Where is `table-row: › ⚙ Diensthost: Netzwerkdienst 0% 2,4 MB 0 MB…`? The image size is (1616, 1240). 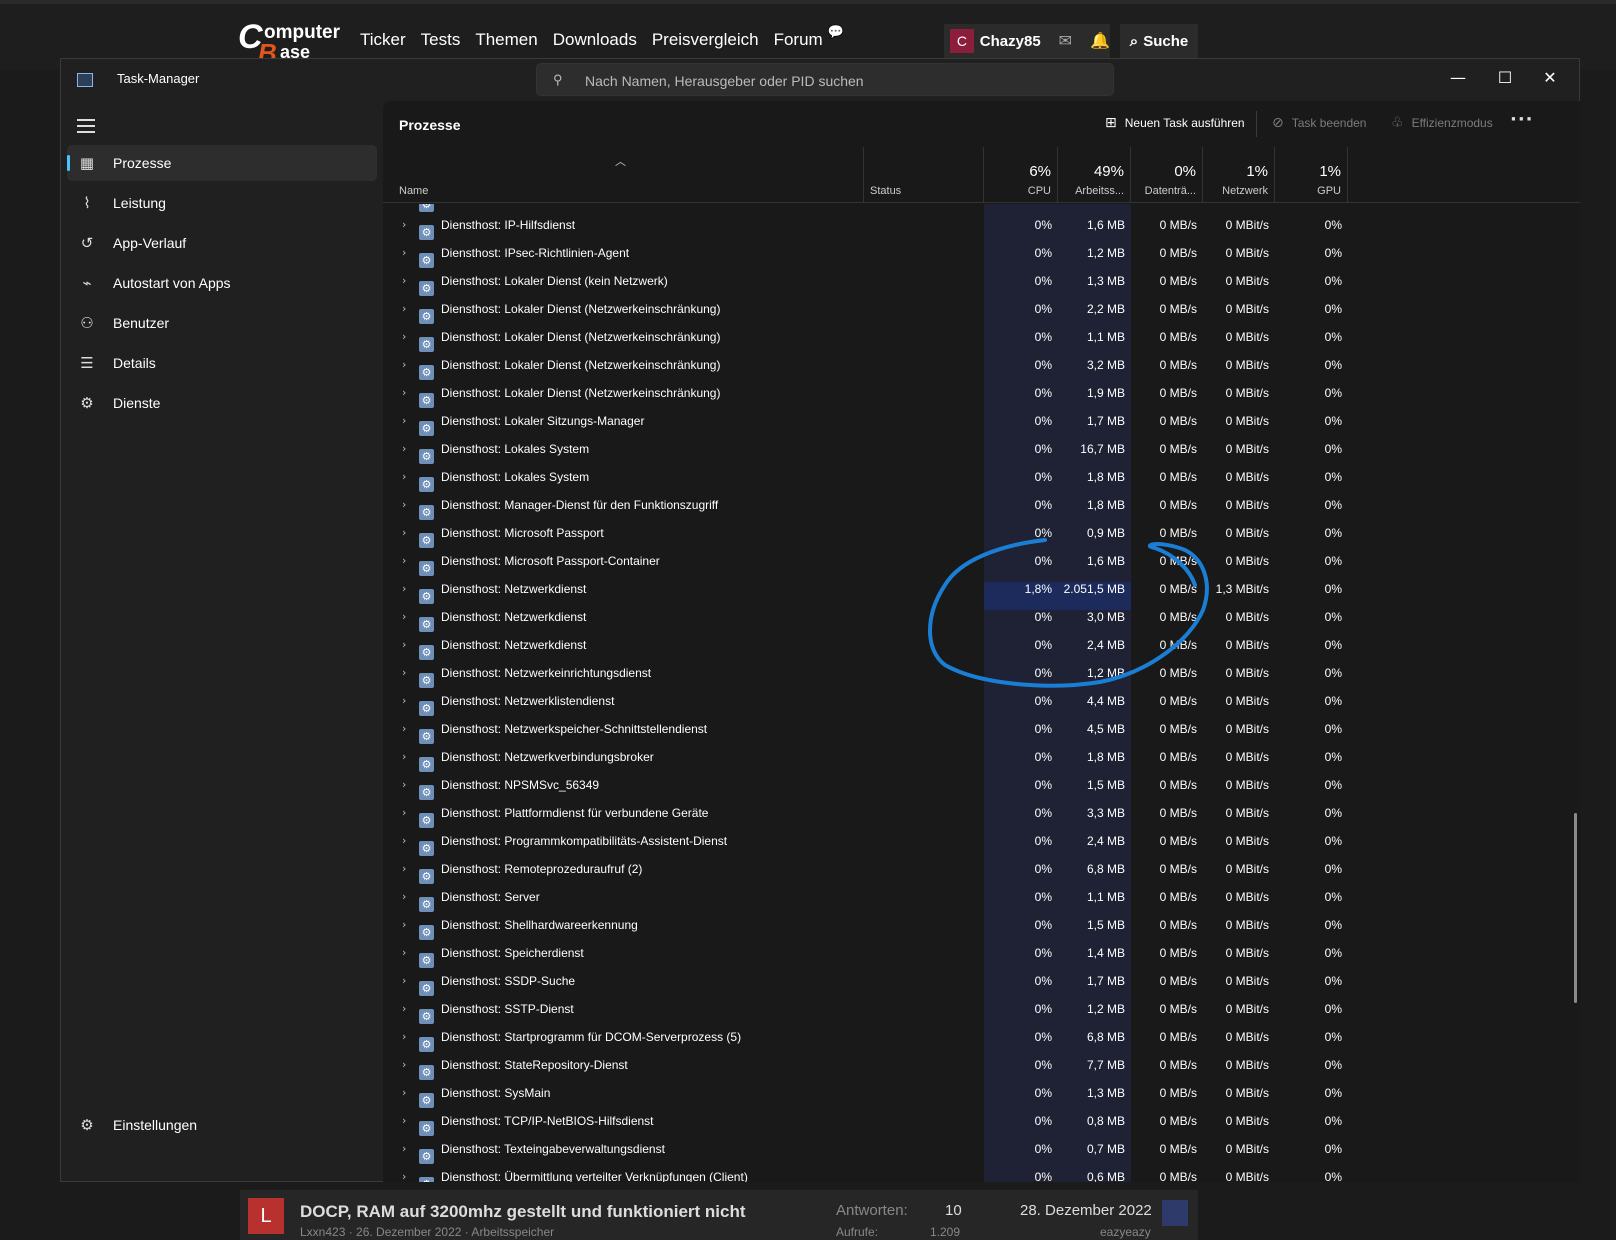 table-row: › ⚙ Diensthost: Netzwerkdienst 0% 2,4 MB 0 MB… is located at coordinates (981, 652).